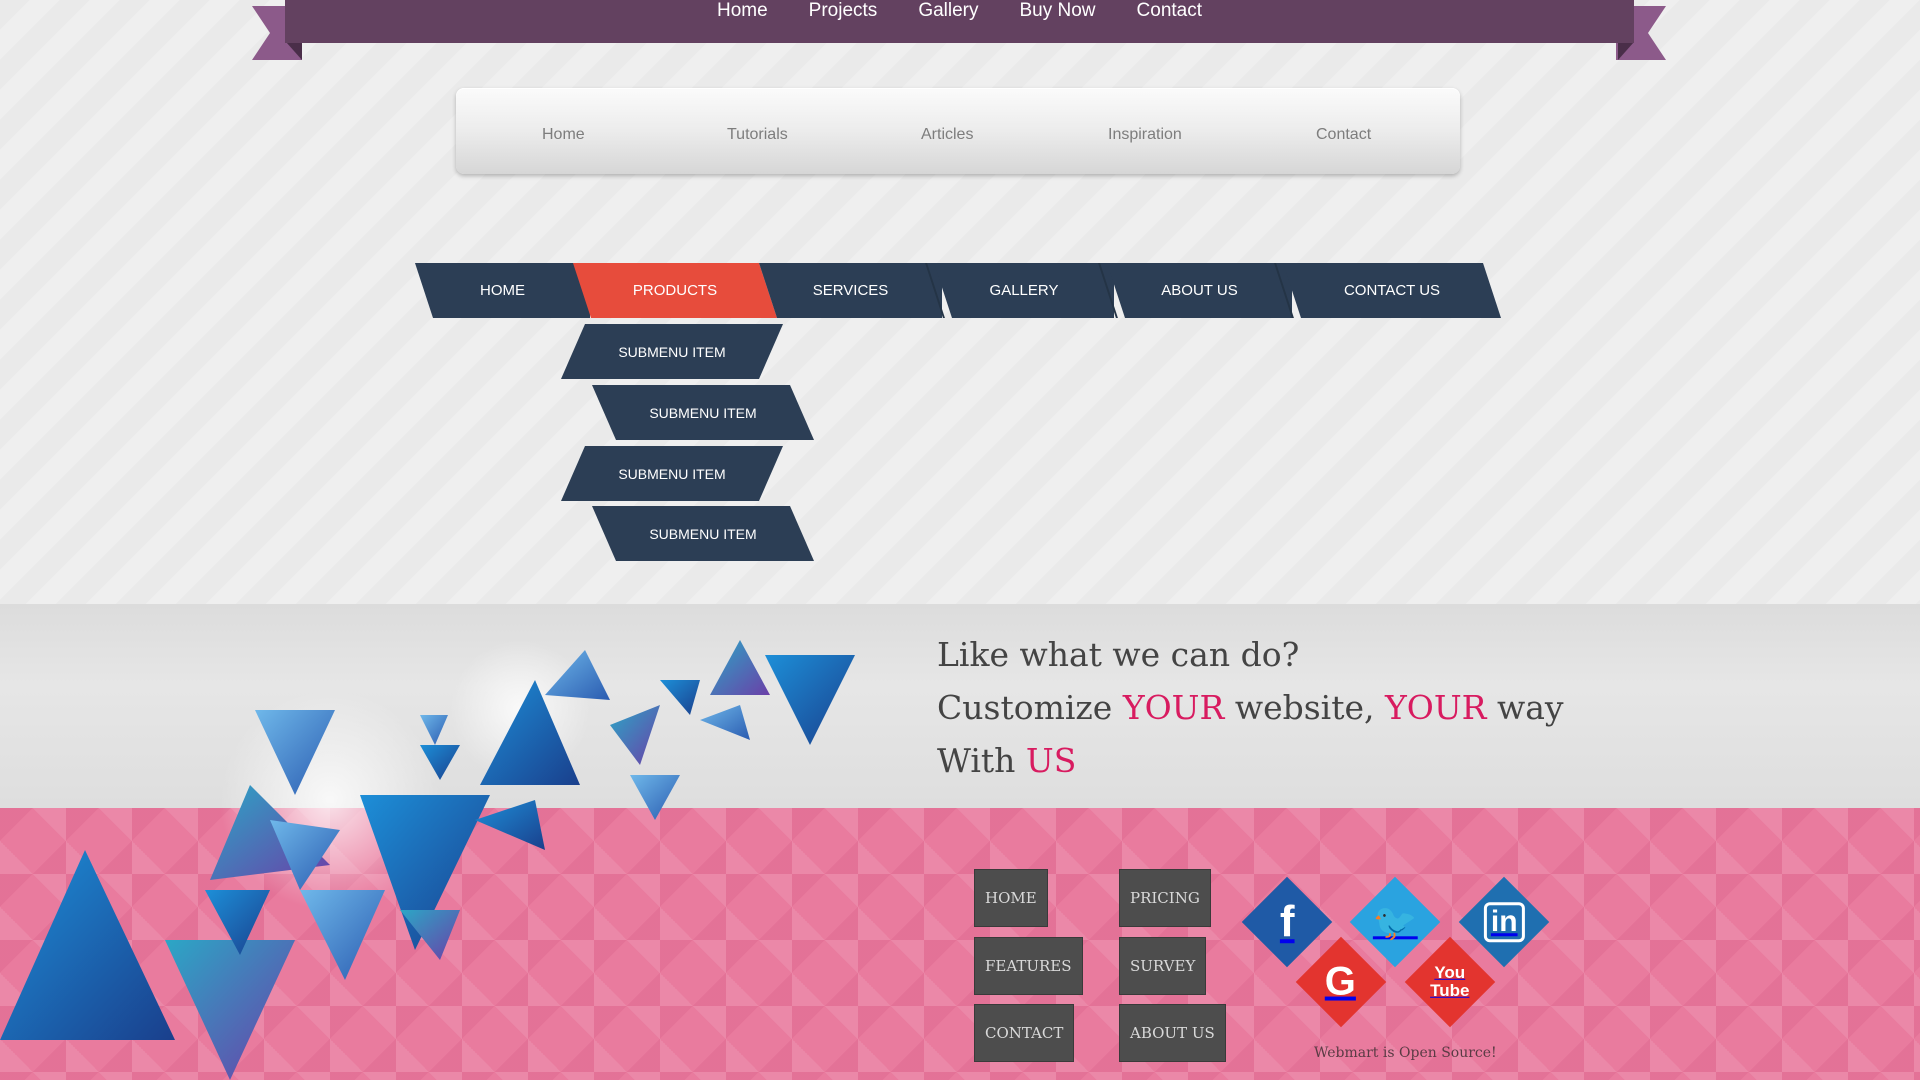 Image resolution: width=1920 pixels, height=1080 pixels. What do you see at coordinates (1199, 290) in the screenshot?
I see `slant-nav-about-us: ABOUT US` at bounding box center [1199, 290].